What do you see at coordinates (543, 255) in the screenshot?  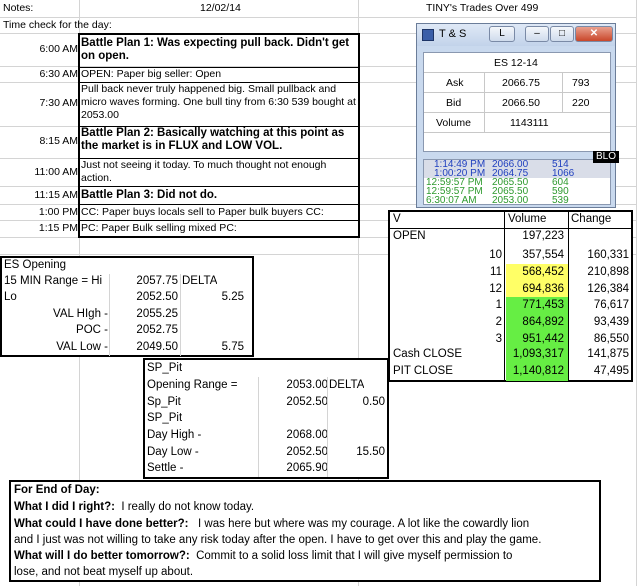 I see `volume-row-volume: 357,554` at bounding box center [543, 255].